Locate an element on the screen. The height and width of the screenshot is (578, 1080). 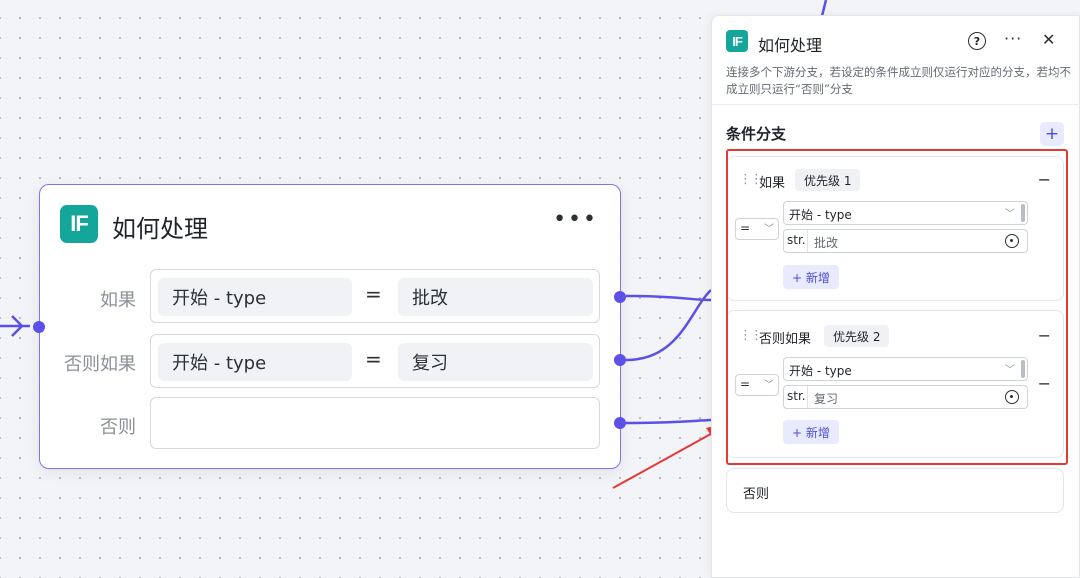
add-branch-button: + is located at coordinates (1052, 134).